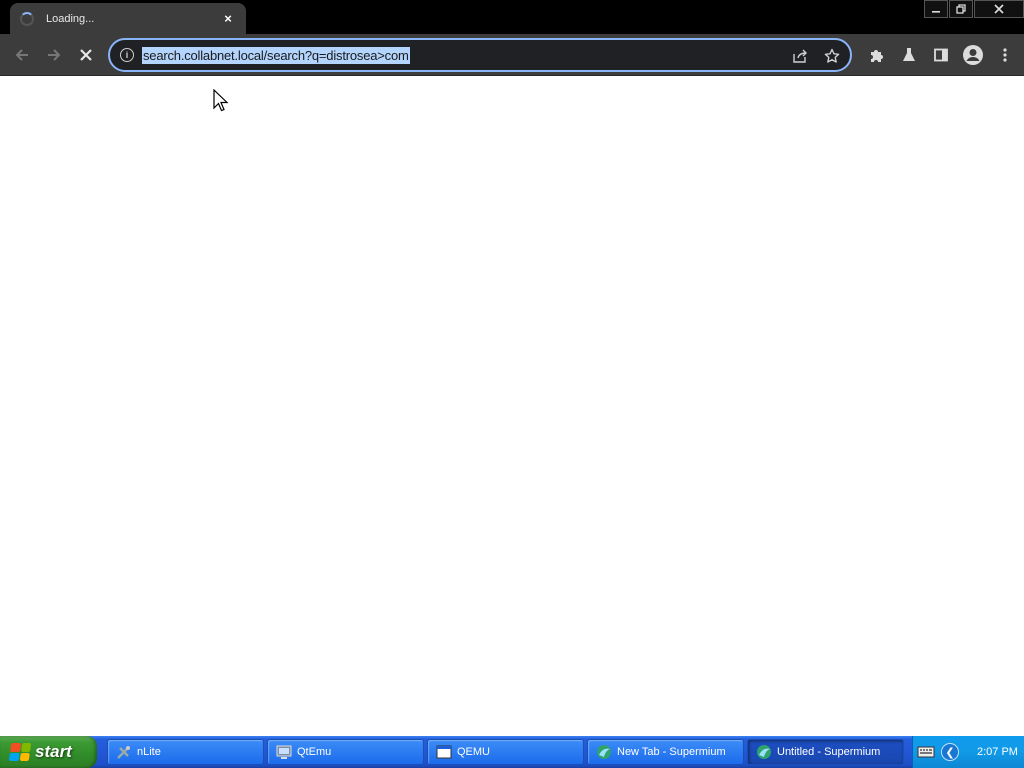  Describe the element at coordinates (936, 12) in the screenshot. I see `minimize-icon` at that location.